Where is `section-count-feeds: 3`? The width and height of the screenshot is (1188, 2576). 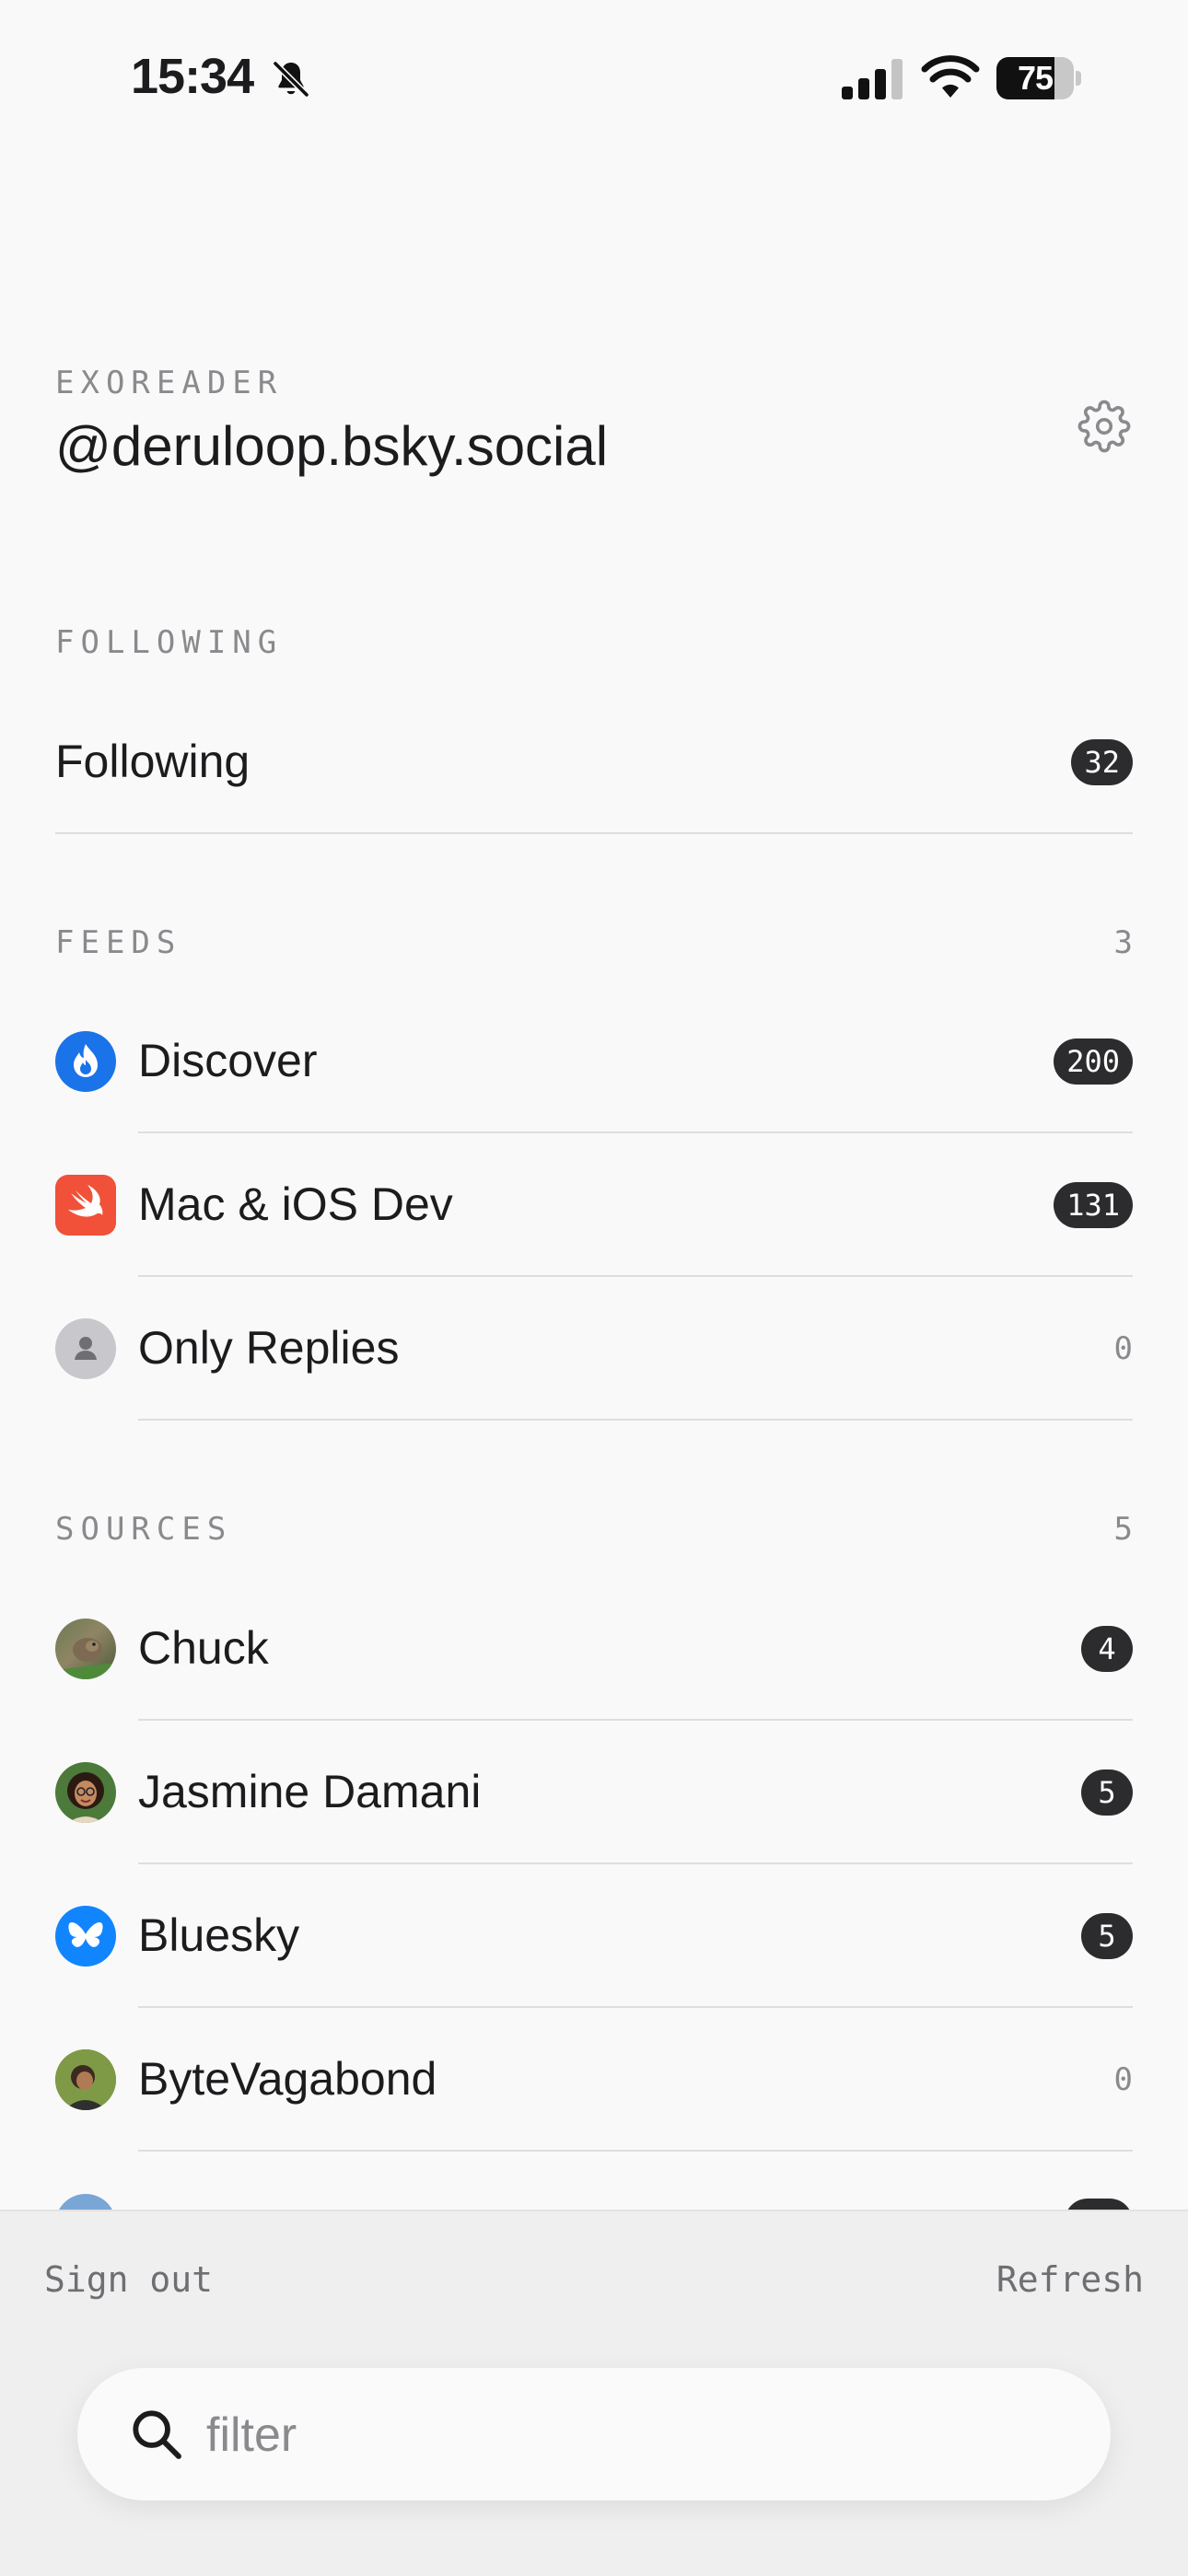 section-count-feeds: 3 is located at coordinates (1123, 942).